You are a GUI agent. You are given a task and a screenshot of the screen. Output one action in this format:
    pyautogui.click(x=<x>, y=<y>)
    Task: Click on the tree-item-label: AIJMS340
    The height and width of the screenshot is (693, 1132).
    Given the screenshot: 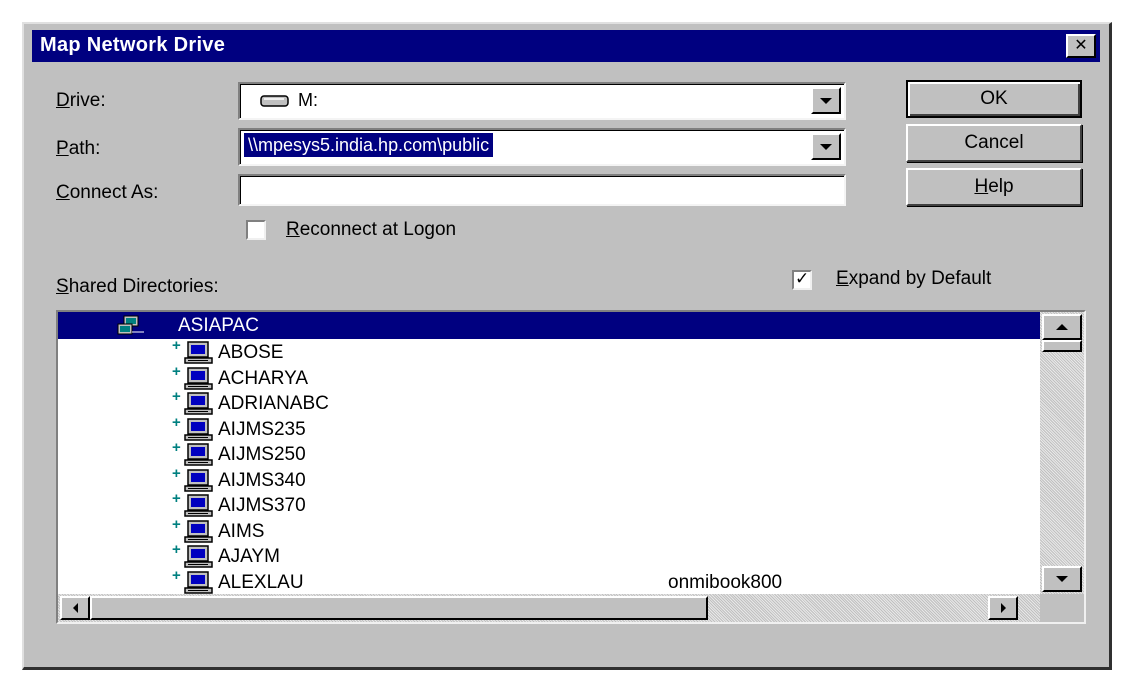 What is the action you would take?
    pyautogui.click(x=262, y=480)
    